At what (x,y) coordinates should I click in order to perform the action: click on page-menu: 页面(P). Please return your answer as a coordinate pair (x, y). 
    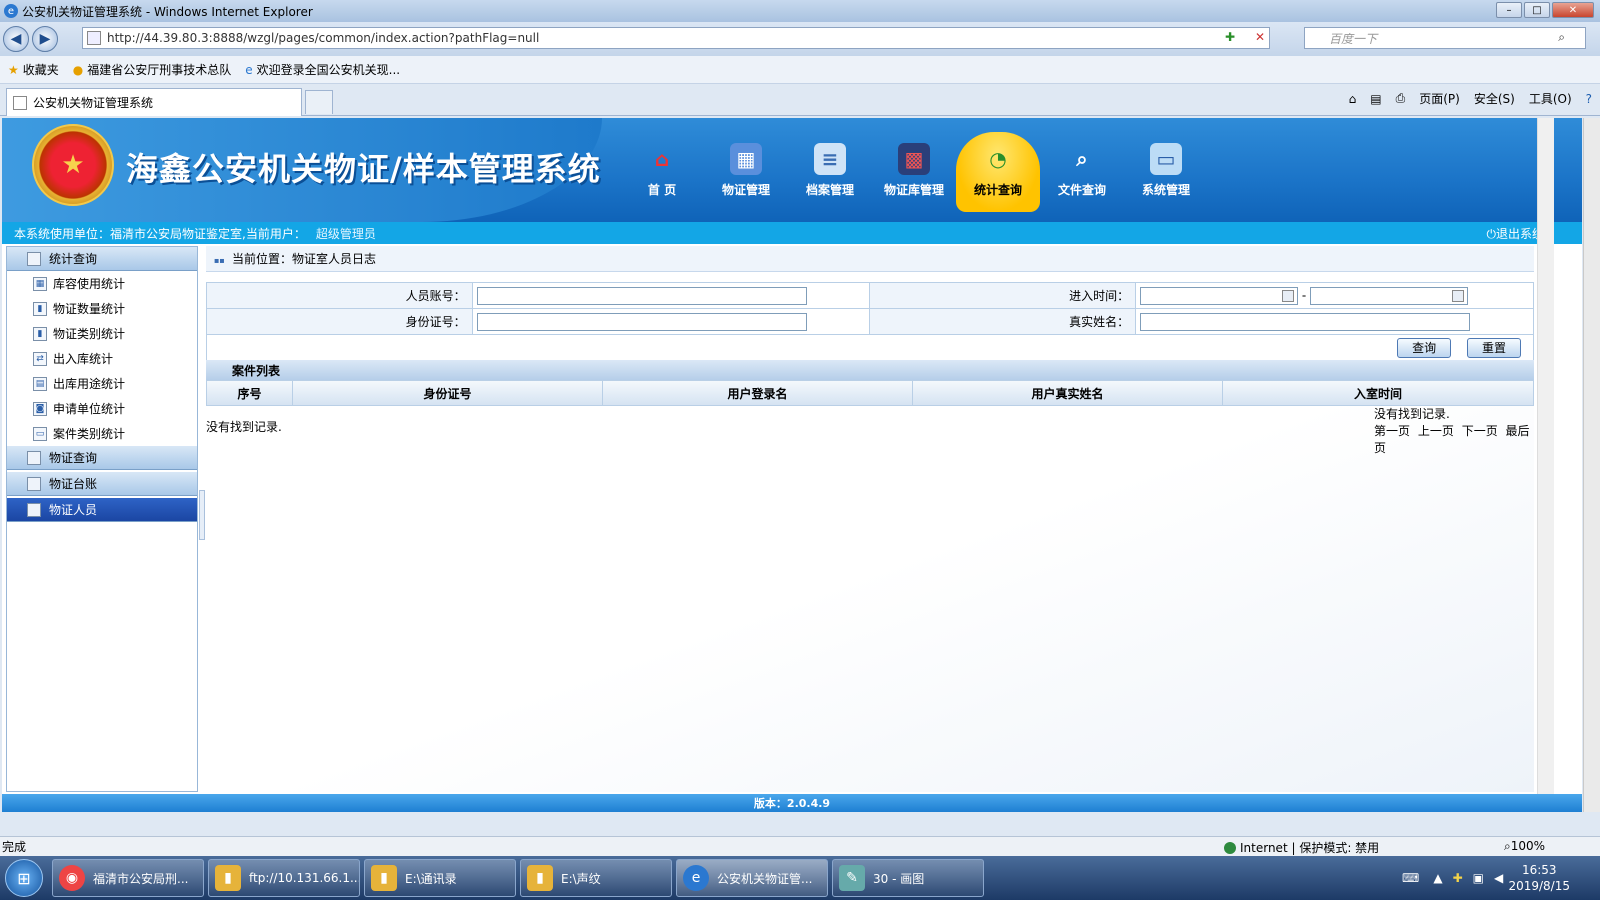
    Looking at the image, I should click on (1439, 98).